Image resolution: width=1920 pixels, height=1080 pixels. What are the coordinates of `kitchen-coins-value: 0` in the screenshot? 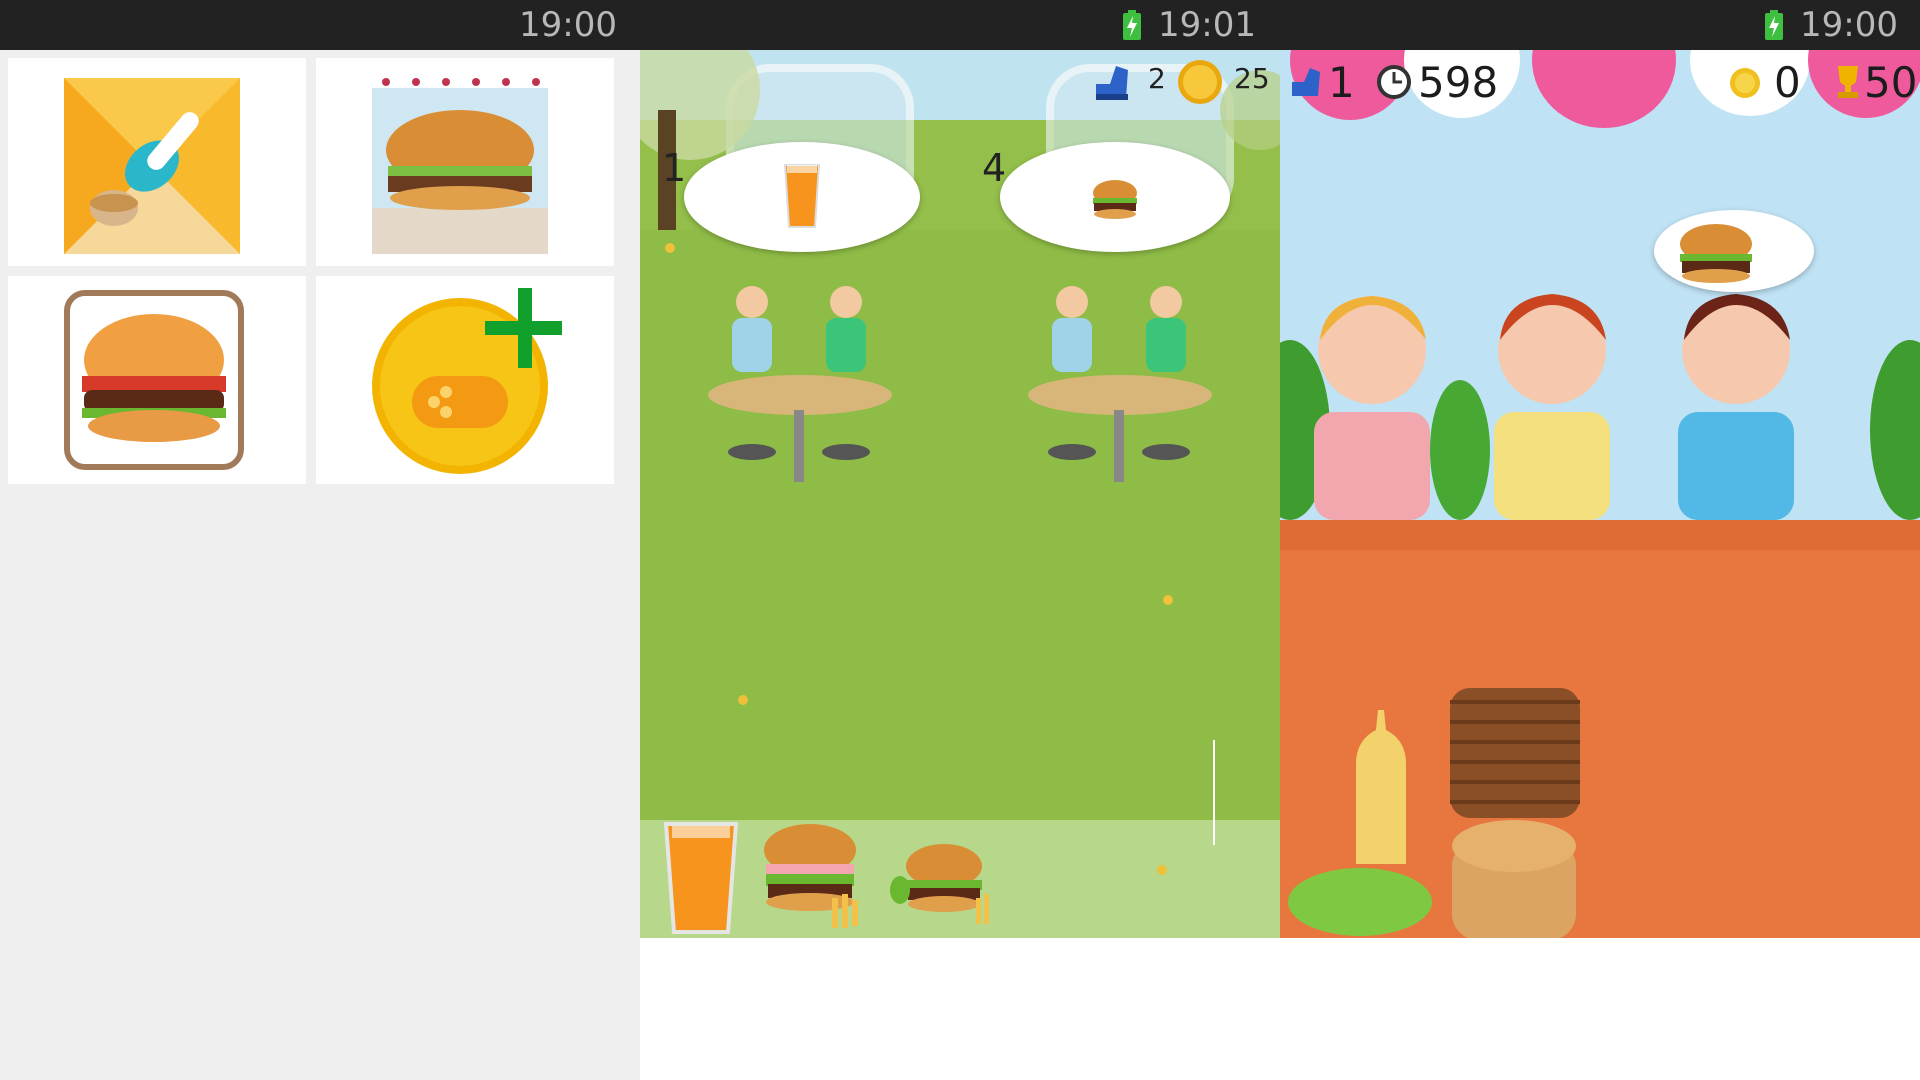 It's located at (1787, 82).